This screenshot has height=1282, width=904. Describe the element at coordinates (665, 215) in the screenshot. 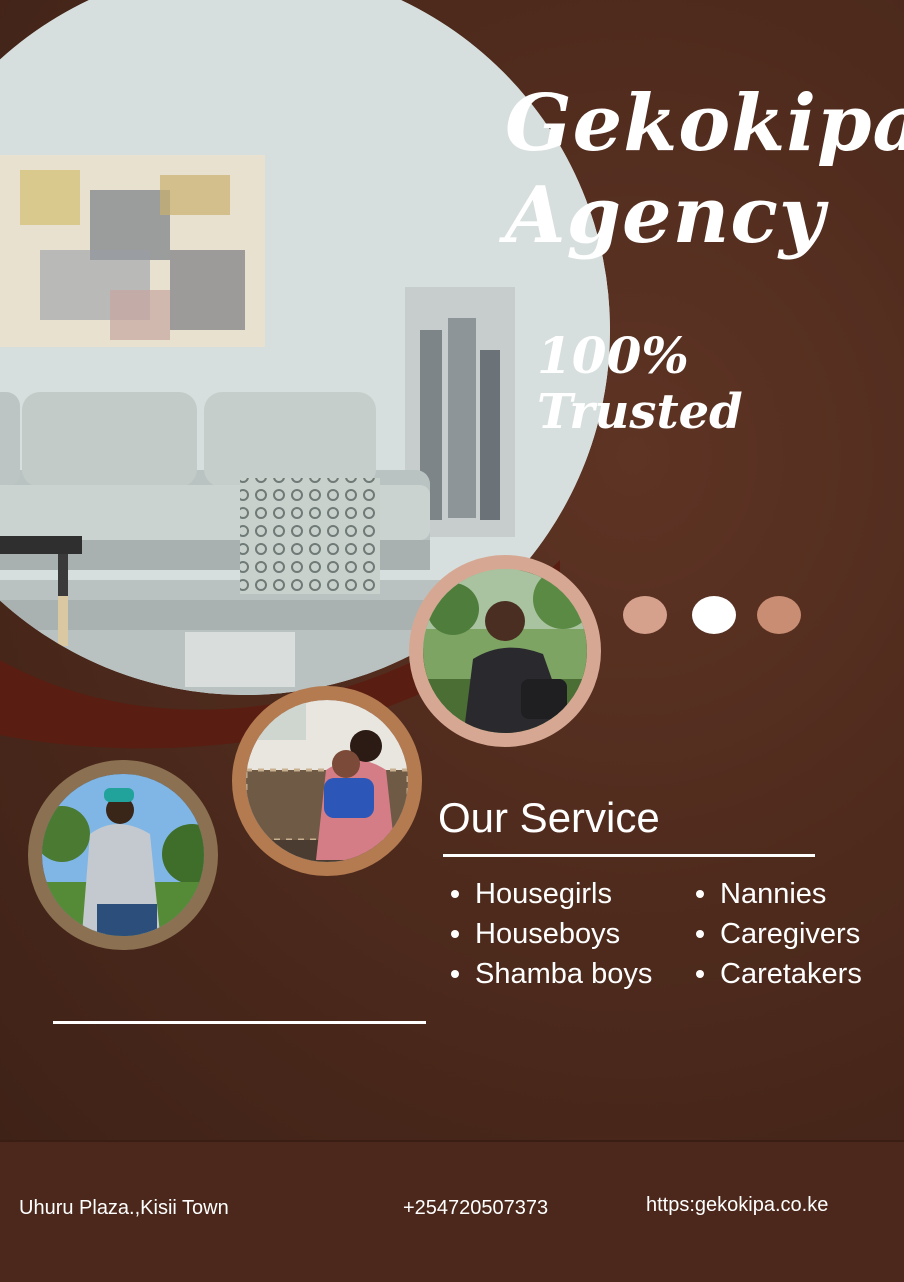

I see `agency-name-line2: Agency` at that location.